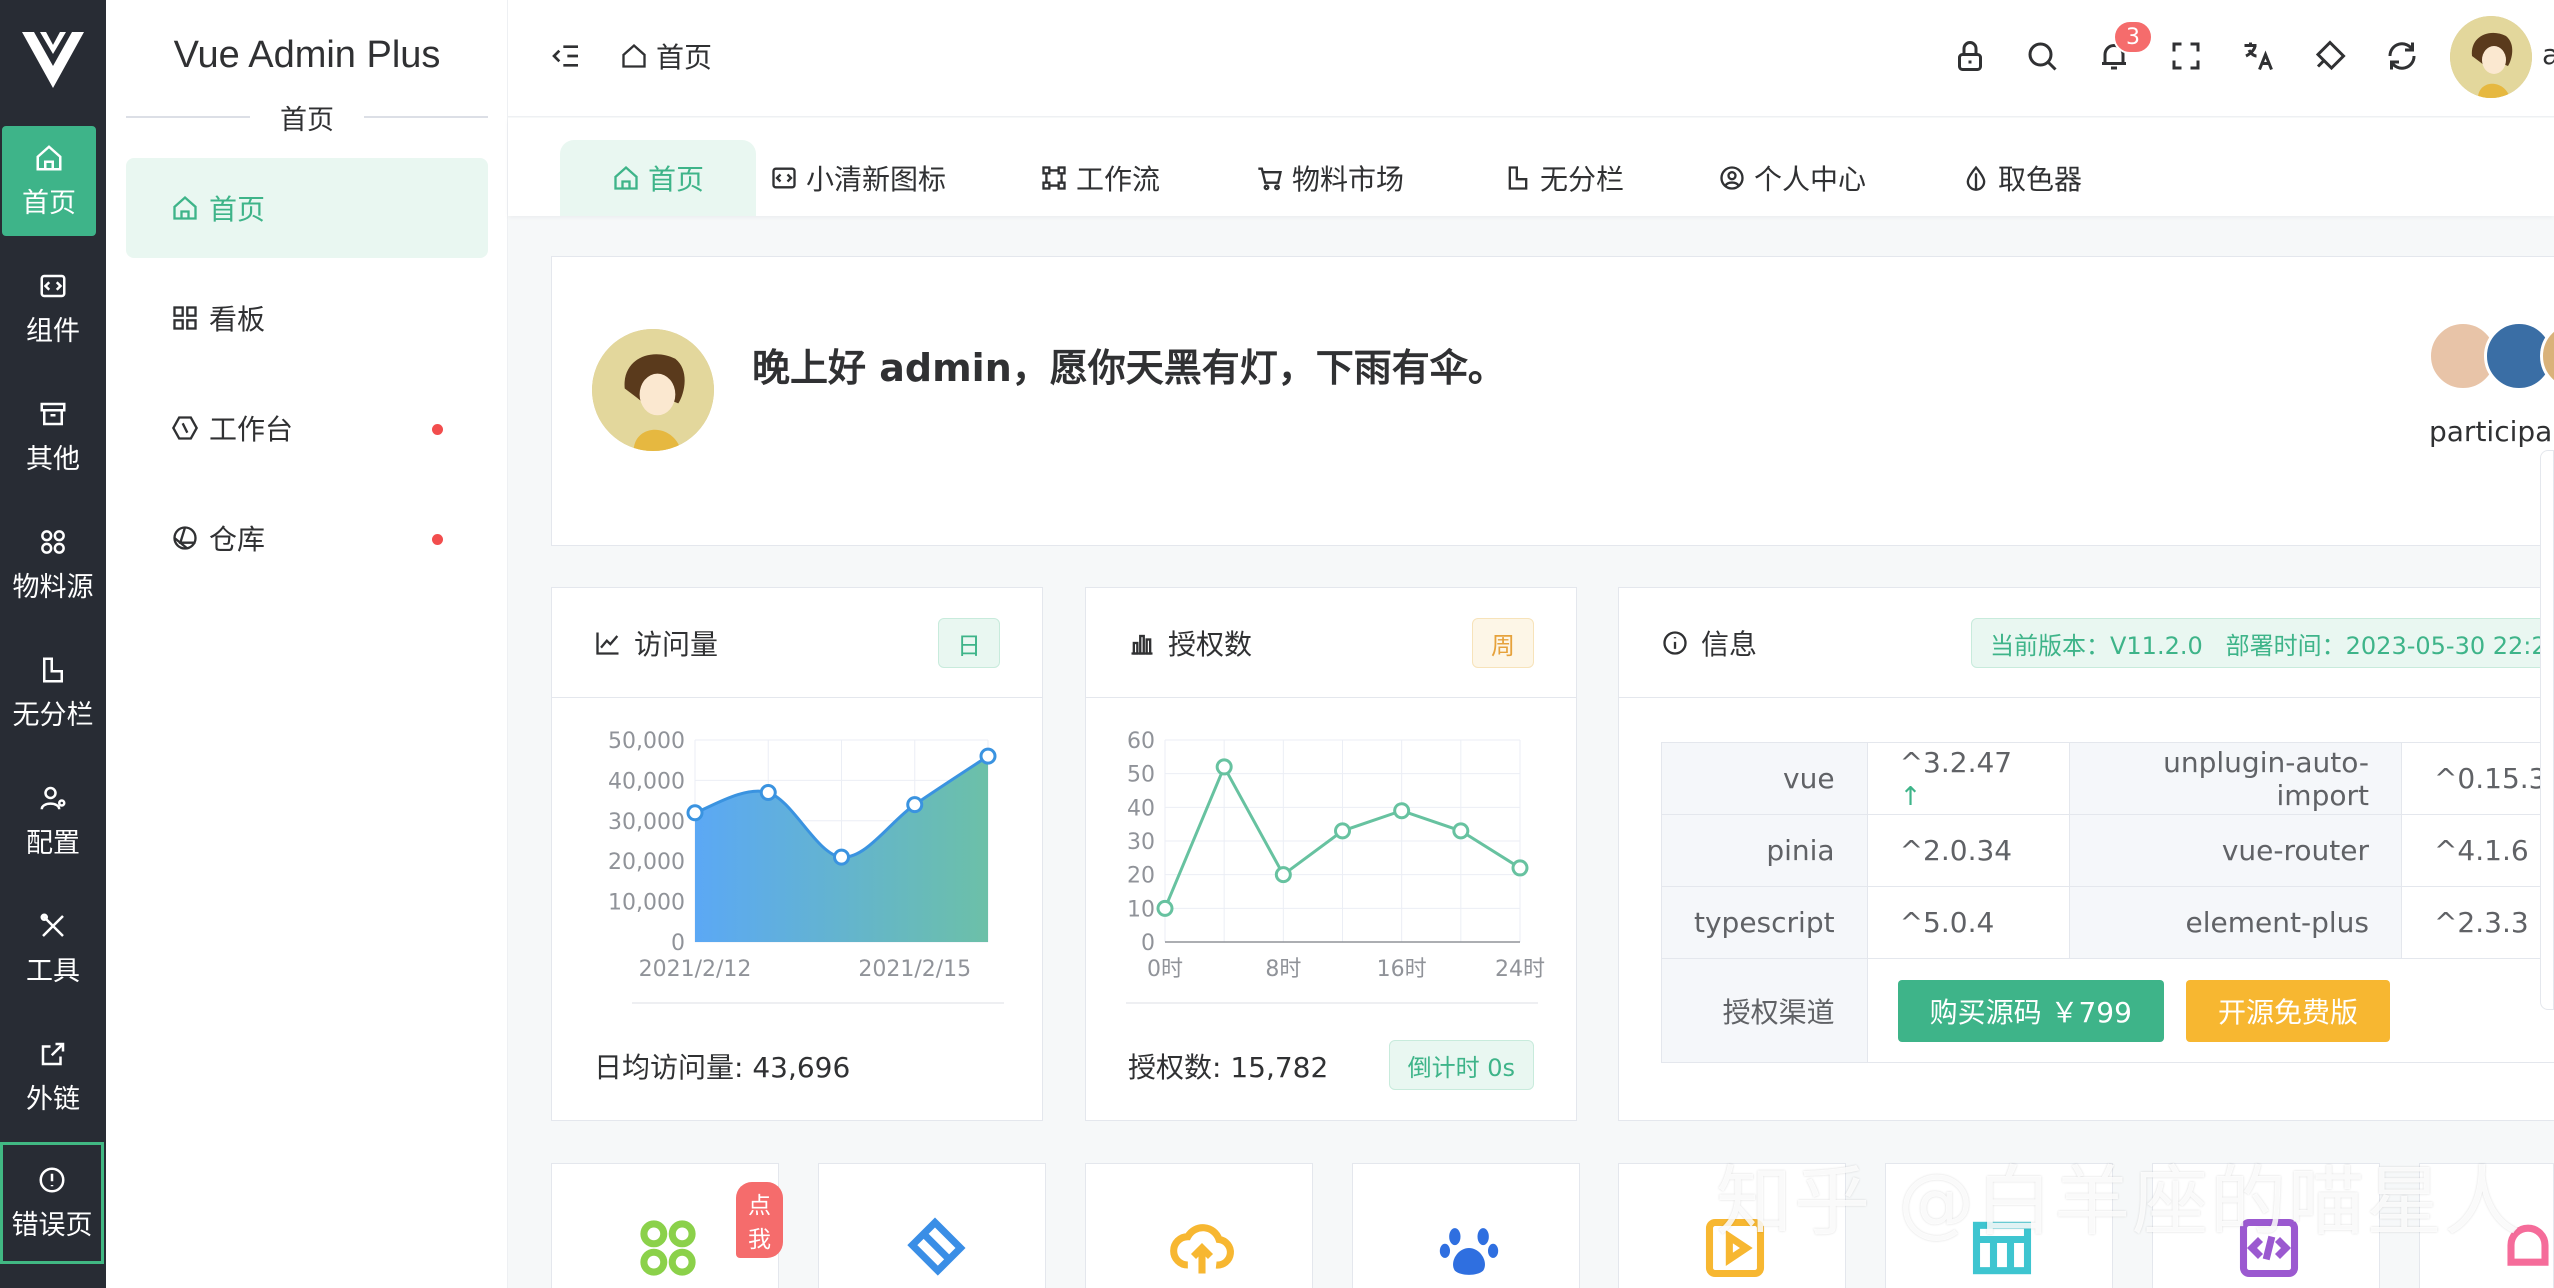 This screenshot has width=2554, height=1288. What do you see at coordinates (52, 1225) in the screenshot?
I see `rail-item-label: 错误页` at bounding box center [52, 1225].